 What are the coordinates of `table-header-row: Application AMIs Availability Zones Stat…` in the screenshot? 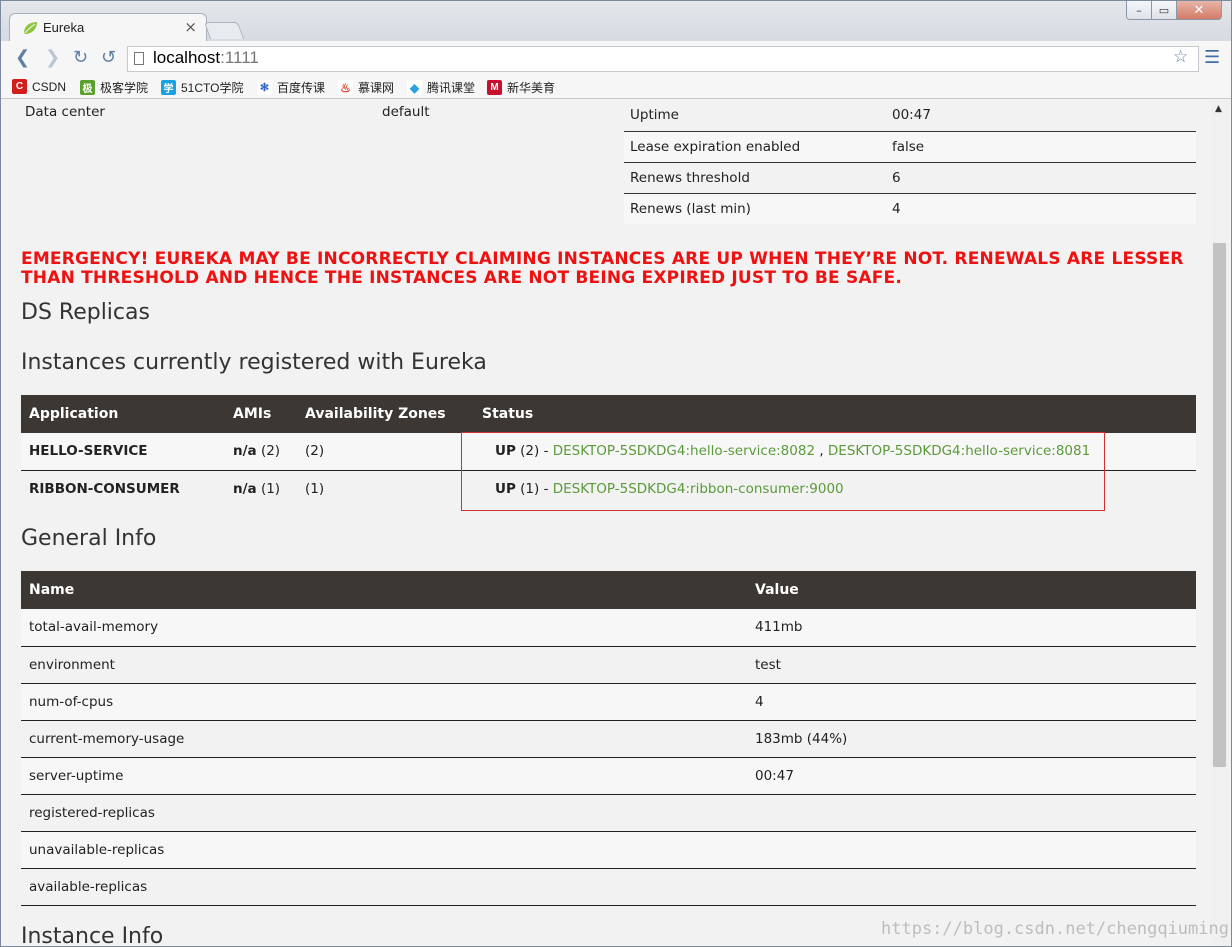 It's located at (608, 414).